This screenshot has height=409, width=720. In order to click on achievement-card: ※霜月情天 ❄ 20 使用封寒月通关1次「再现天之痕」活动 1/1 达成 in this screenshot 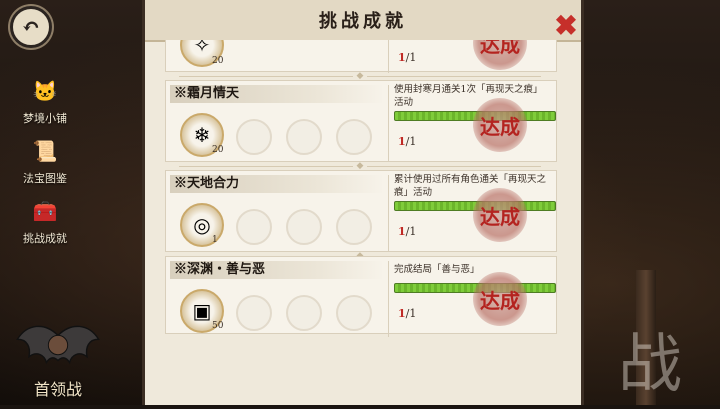, I will do `click(361, 121)`.